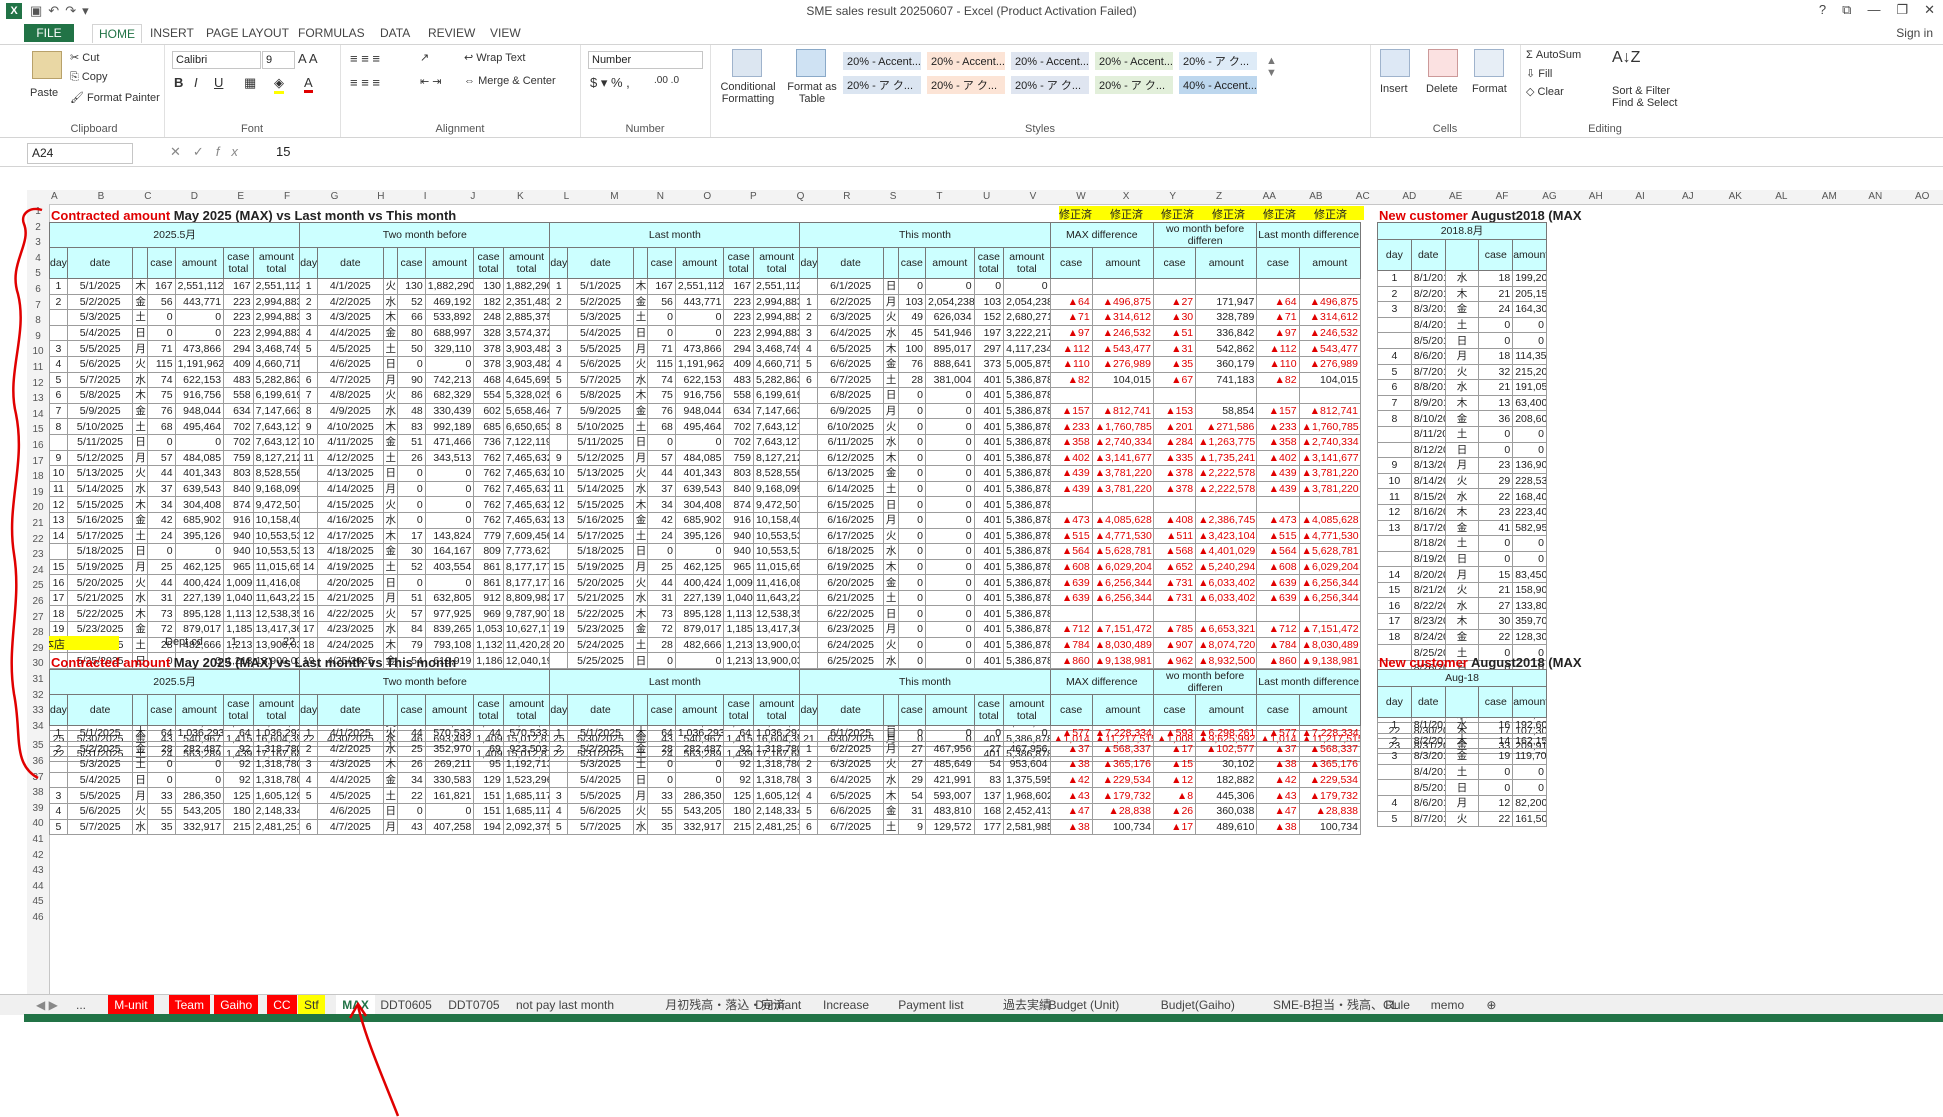 The image size is (1943, 1117). Describe the element at coordinates (559, 302) in the screenshot. I see `table-cell: 2` at that location.